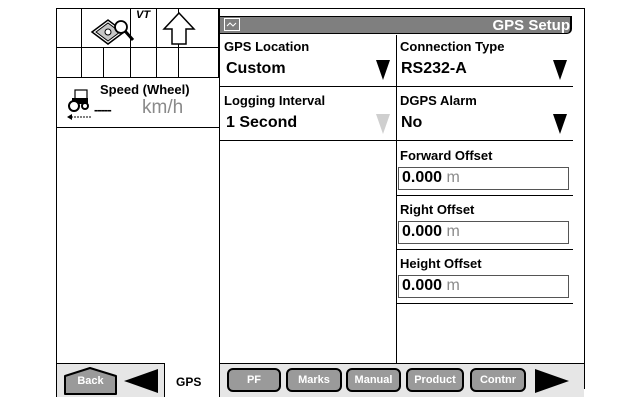  Describe the element at coordinates (308, 70) in the screenshot. I see `gps-location-dropdown: Custom` at that location.